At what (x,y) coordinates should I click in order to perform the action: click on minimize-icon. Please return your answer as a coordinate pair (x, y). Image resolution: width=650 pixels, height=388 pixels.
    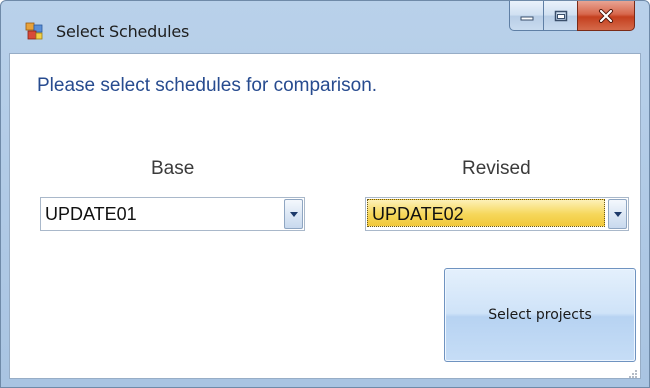
    Looking at the image, I should click on (526, 18).